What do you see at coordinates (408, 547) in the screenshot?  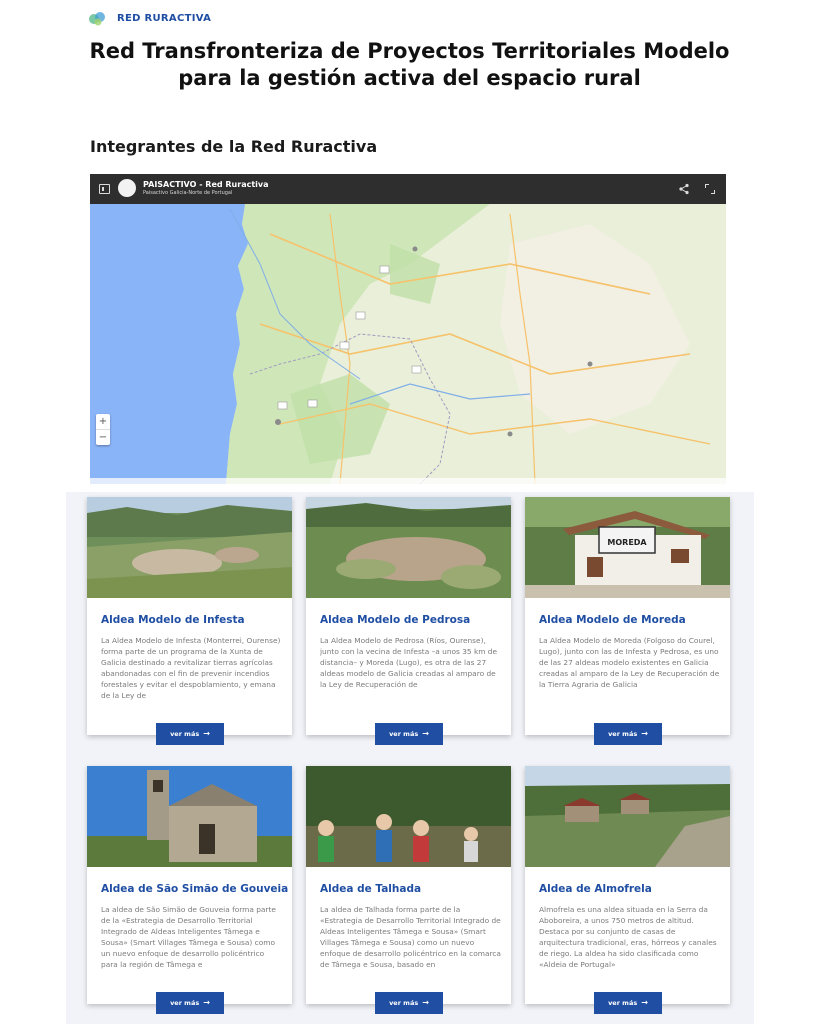 I see `card-image-pedrosa` at bounding box center [408, 547].